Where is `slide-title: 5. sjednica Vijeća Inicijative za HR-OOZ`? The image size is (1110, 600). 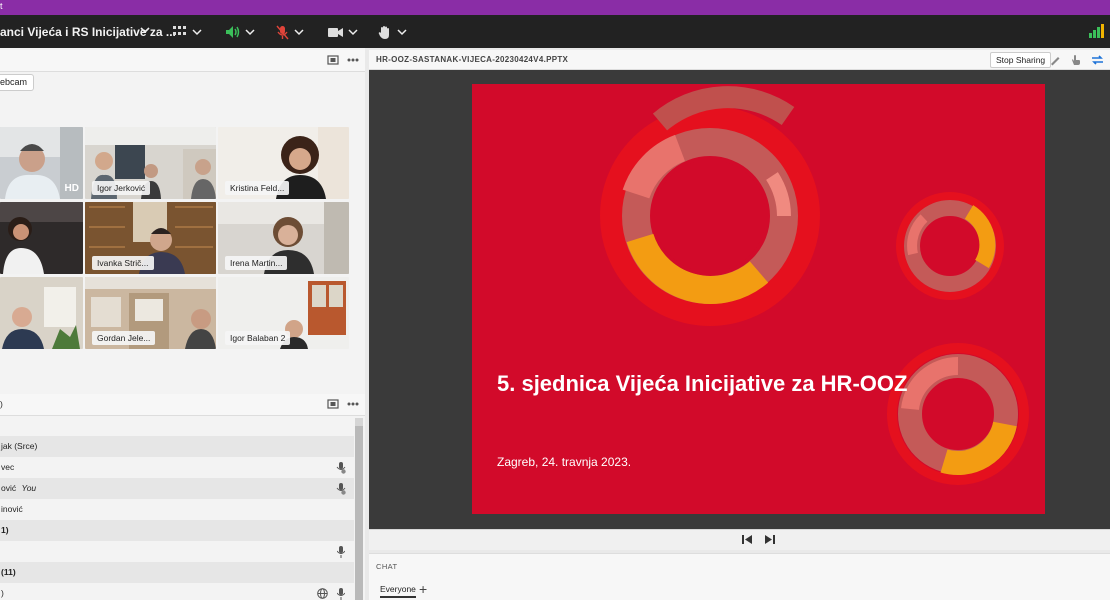
slide-title: 5. sjednica Vijeća Inicijative za HR-OOZ is located at coordinates (702, 383).